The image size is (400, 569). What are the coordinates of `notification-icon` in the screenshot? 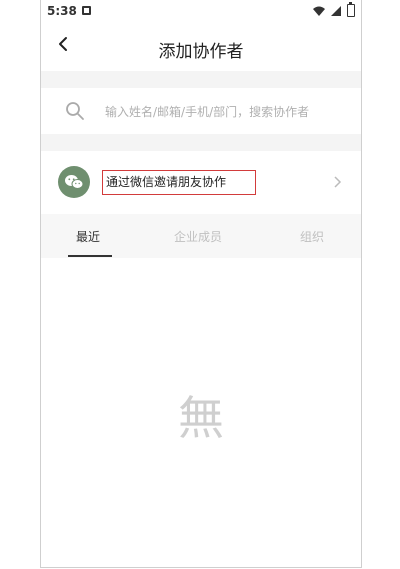 It's located at (86, 10).